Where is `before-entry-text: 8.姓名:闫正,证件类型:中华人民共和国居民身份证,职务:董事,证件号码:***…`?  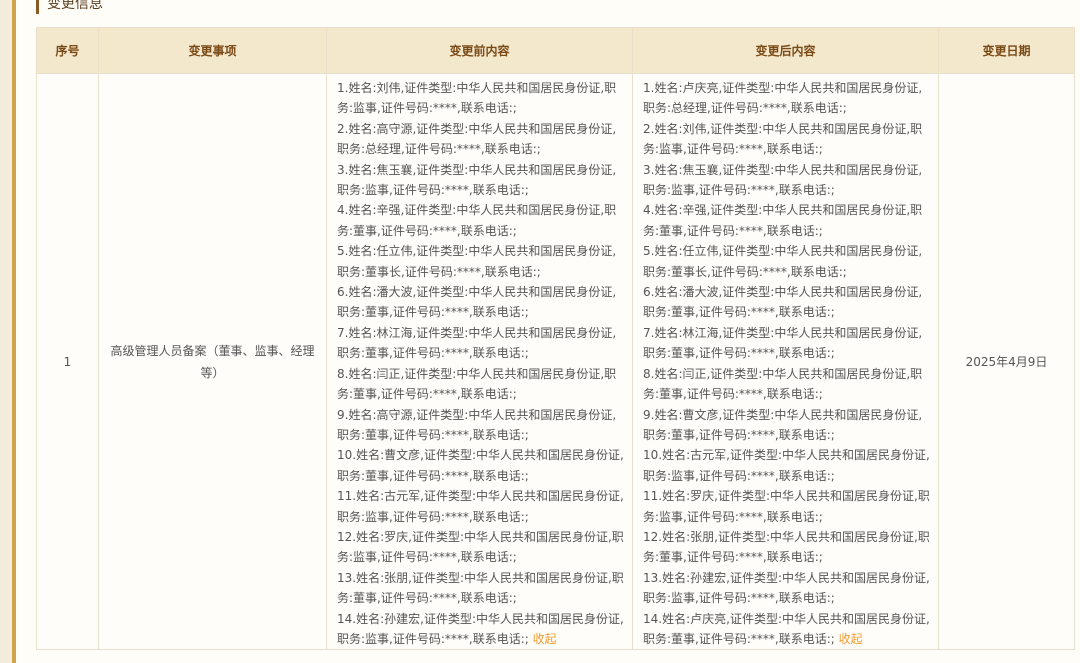 before-entry-text: 8.姓名:闫正,证件类型:中华人民共和国居民身份证,职务:董事,证件号码:***… is located at coordinates (477, 384).